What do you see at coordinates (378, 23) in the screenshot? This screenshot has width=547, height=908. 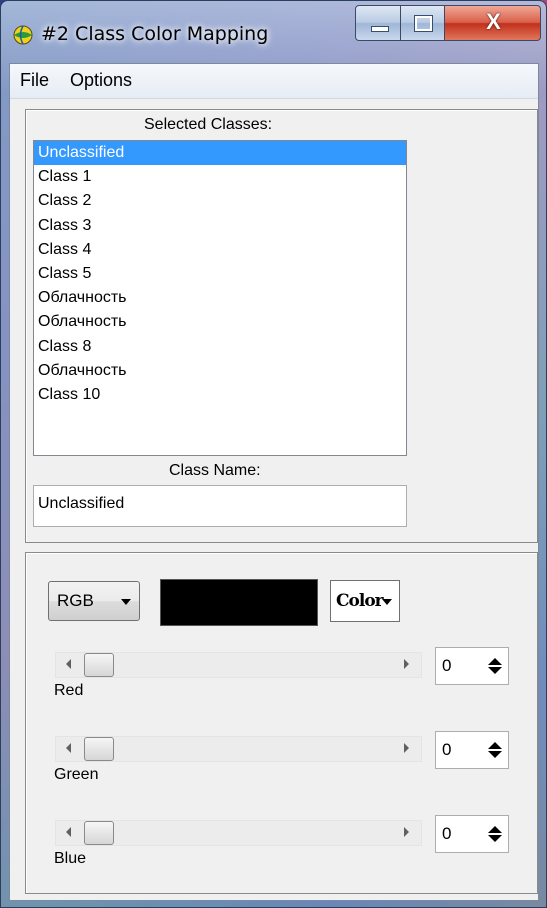 I see `minimize-button` at bounding box center [378, 23].